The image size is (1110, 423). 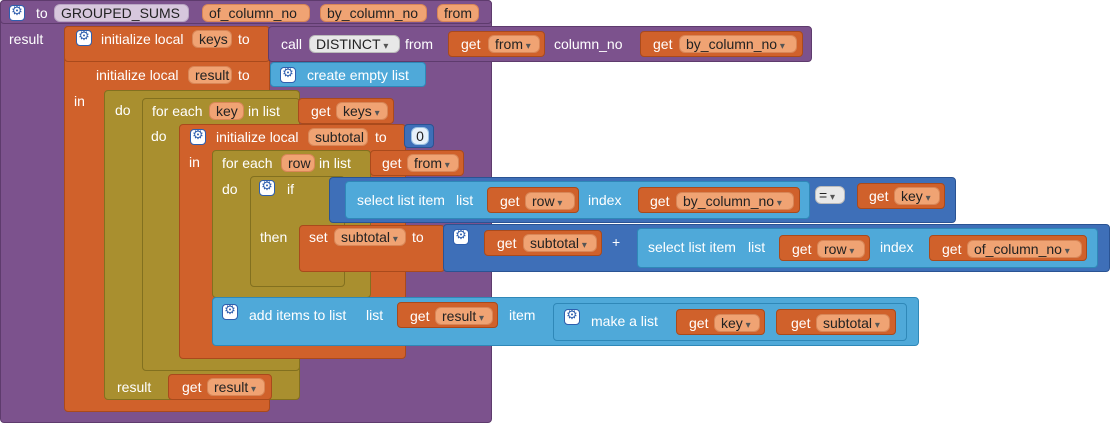 I want to click on var-row: row, so click(x=298, y=163).